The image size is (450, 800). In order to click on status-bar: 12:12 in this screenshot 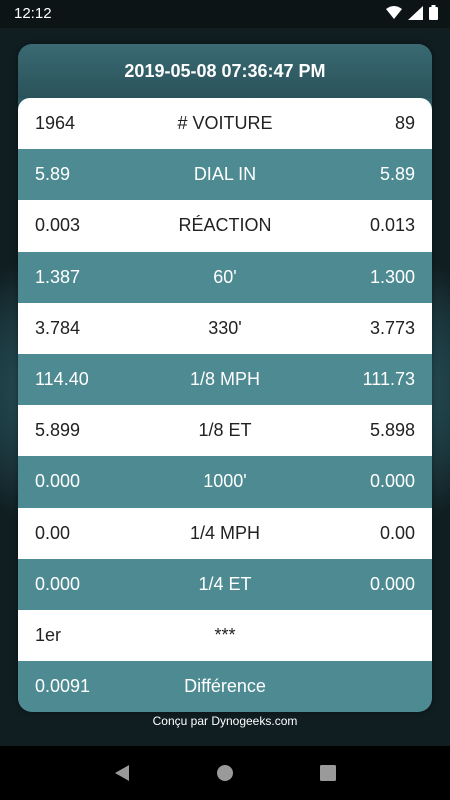, I will do `click(225, 14)`.